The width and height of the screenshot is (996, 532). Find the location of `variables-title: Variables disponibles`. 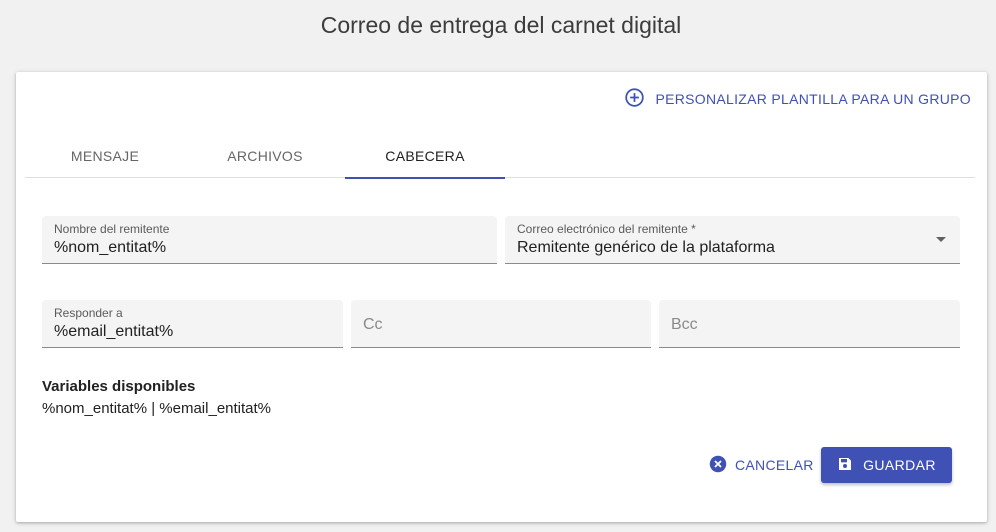

variables-title: Variables disponibles is located at coordinates (119, 386).